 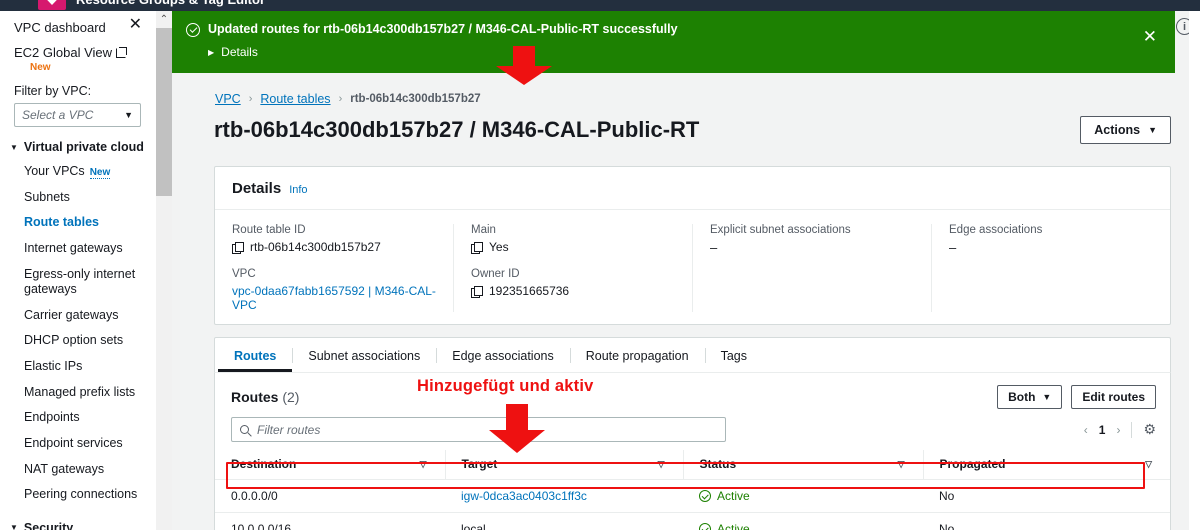 I want to click on column-header-label: Propagated, so click(x=972, y=464).